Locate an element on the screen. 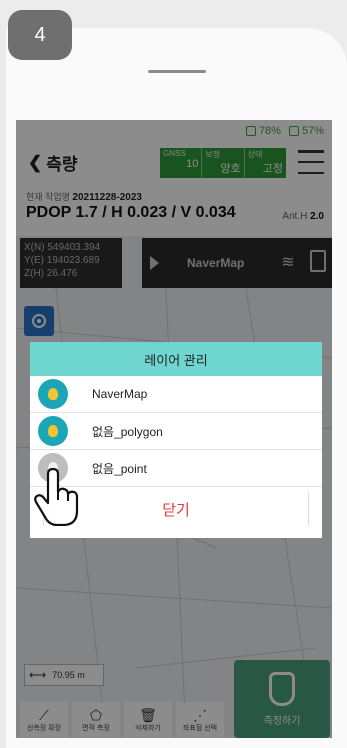  layer-row-polygon: 없음_polygon is located at coordinates (176, 431).